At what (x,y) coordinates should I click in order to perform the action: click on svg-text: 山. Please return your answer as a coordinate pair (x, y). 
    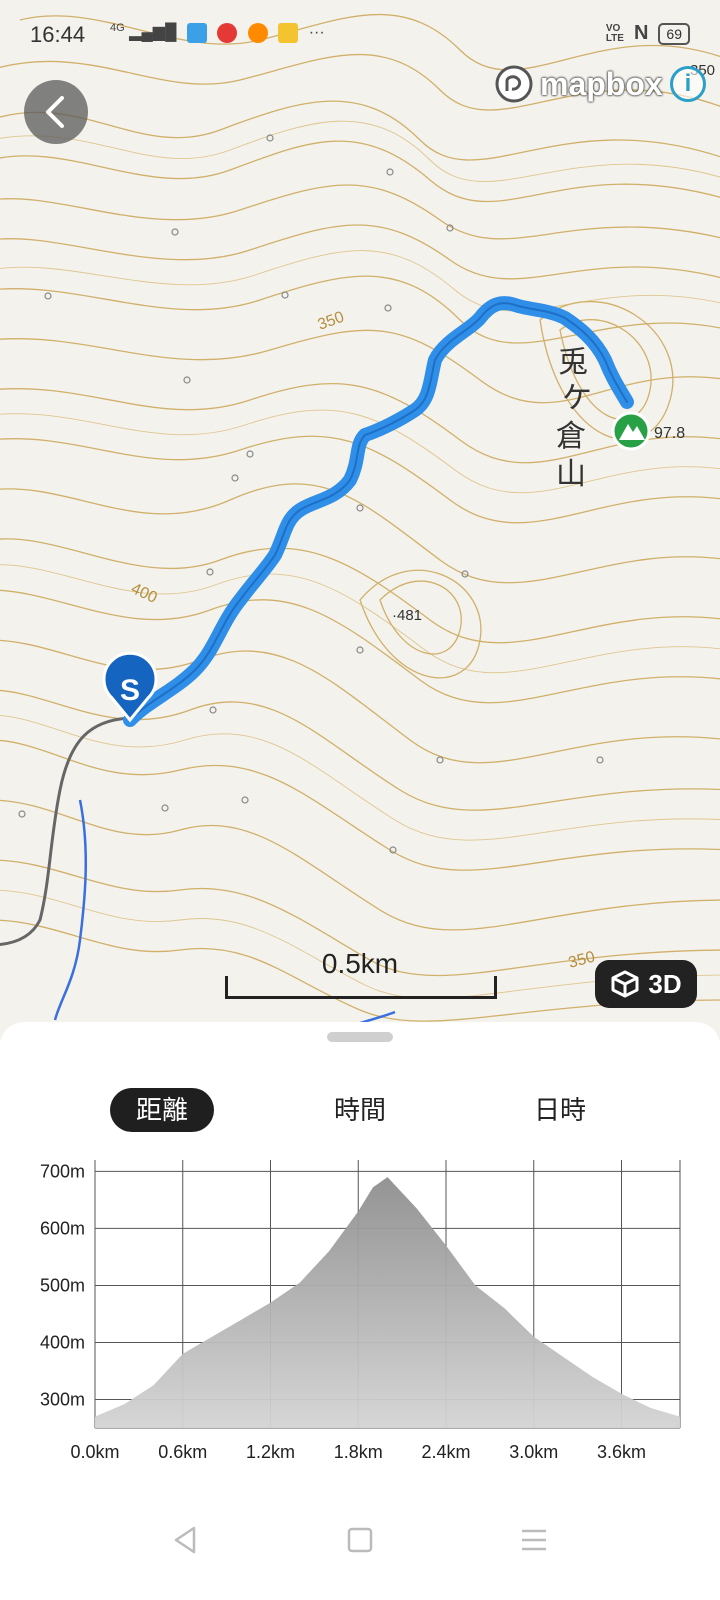
    Looking at the image, I should click on (571, 474).